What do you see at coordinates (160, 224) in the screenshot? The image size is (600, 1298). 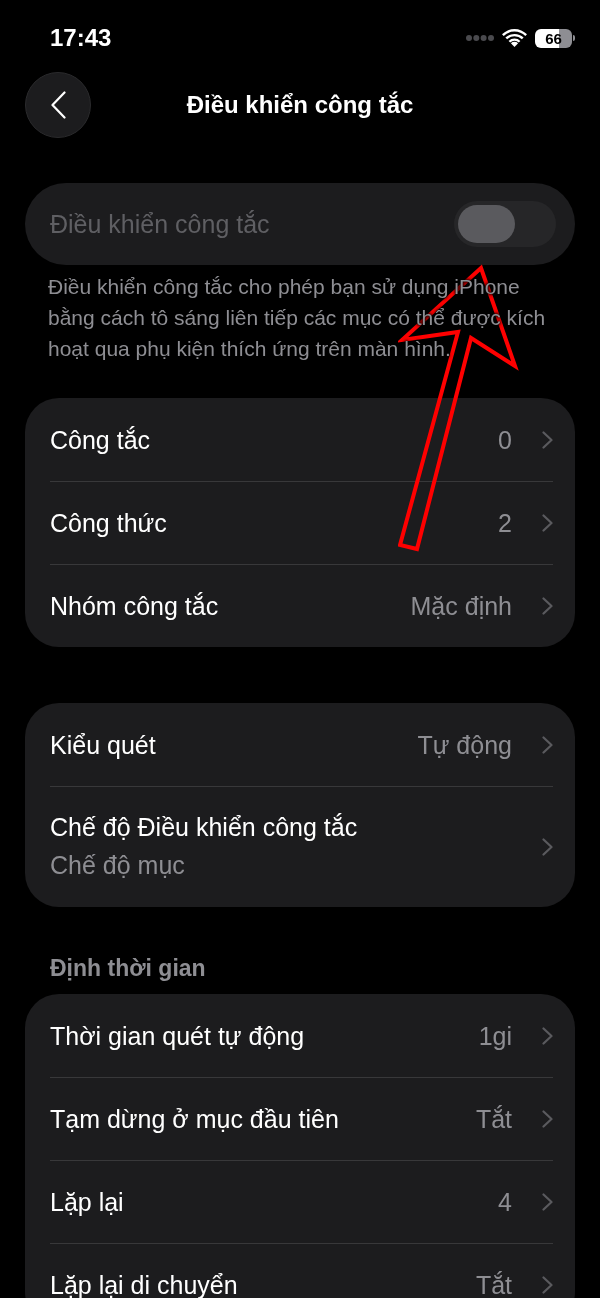 I see `toggle-label: Điều khiển công tắc` at bounding box center [160, 224].